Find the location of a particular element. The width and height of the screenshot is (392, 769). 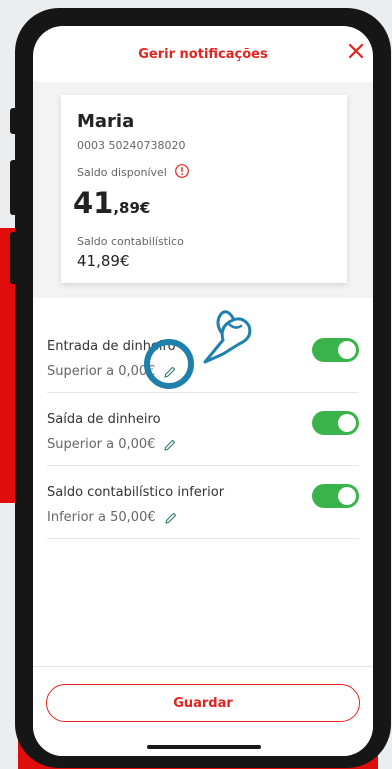

save-button: Guardar is located at coordinates (203, 703).